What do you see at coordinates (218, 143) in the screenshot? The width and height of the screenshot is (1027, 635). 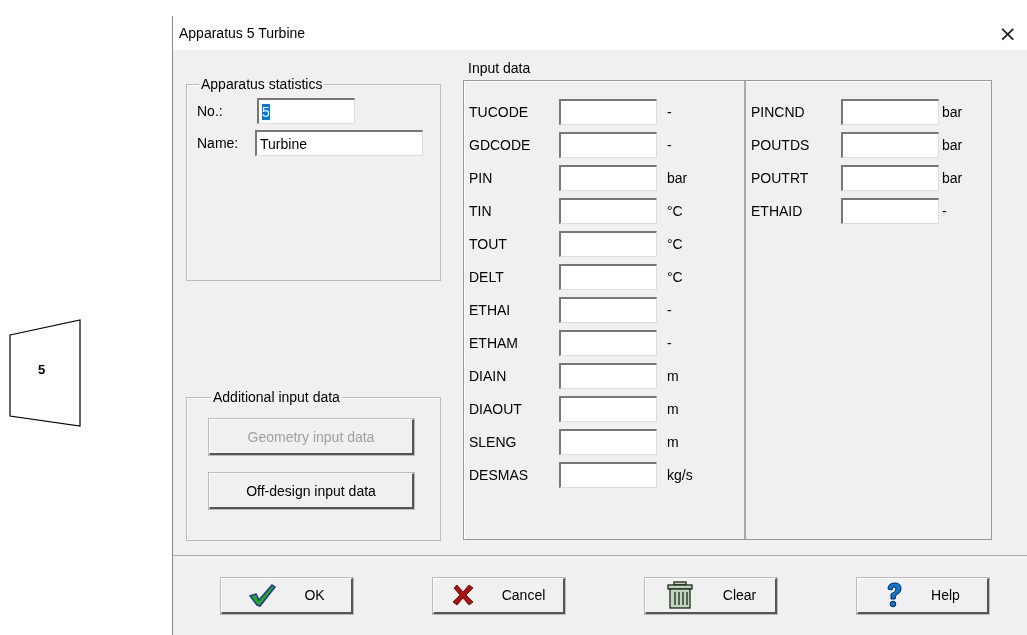 I see `field-label: Name:` at bounding box center [218, 143].